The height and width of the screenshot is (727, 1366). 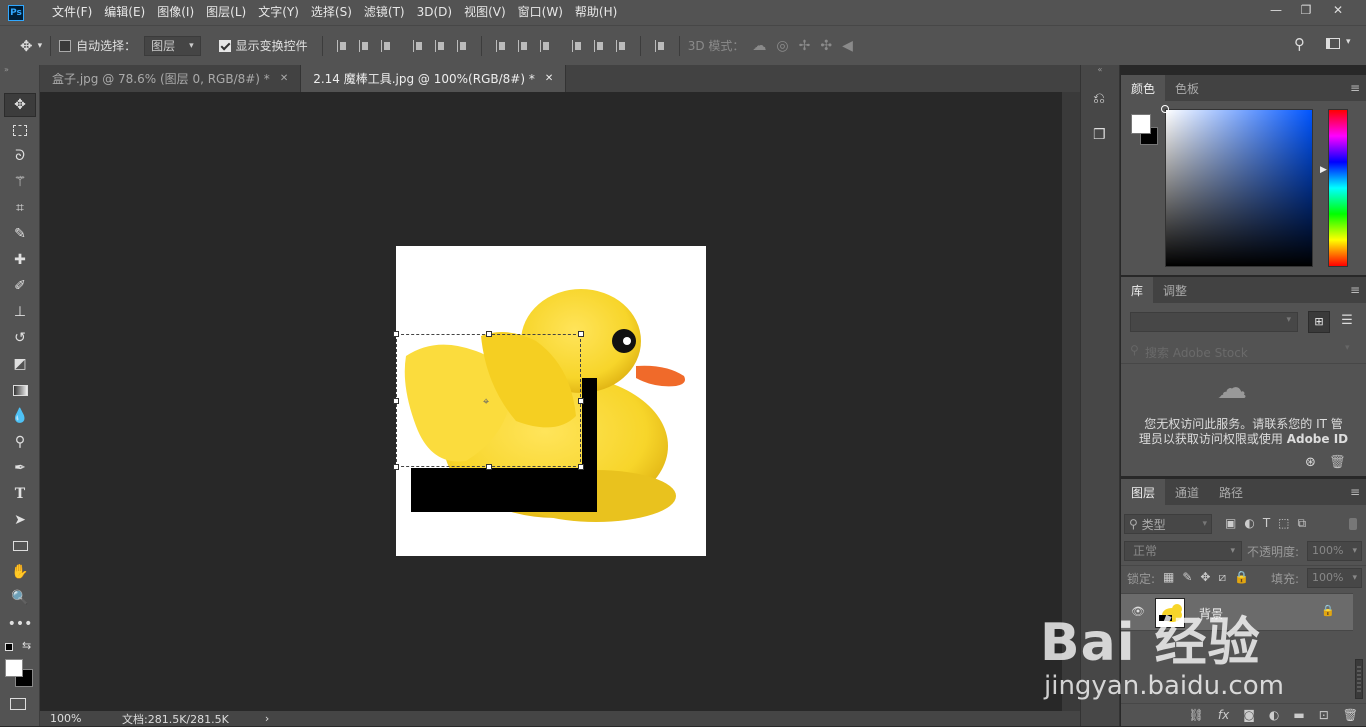 What do you see at coordinates (1100, 70) in the screenshot?
I see `collapse-icon: «` at bounding box center [1100, 70].